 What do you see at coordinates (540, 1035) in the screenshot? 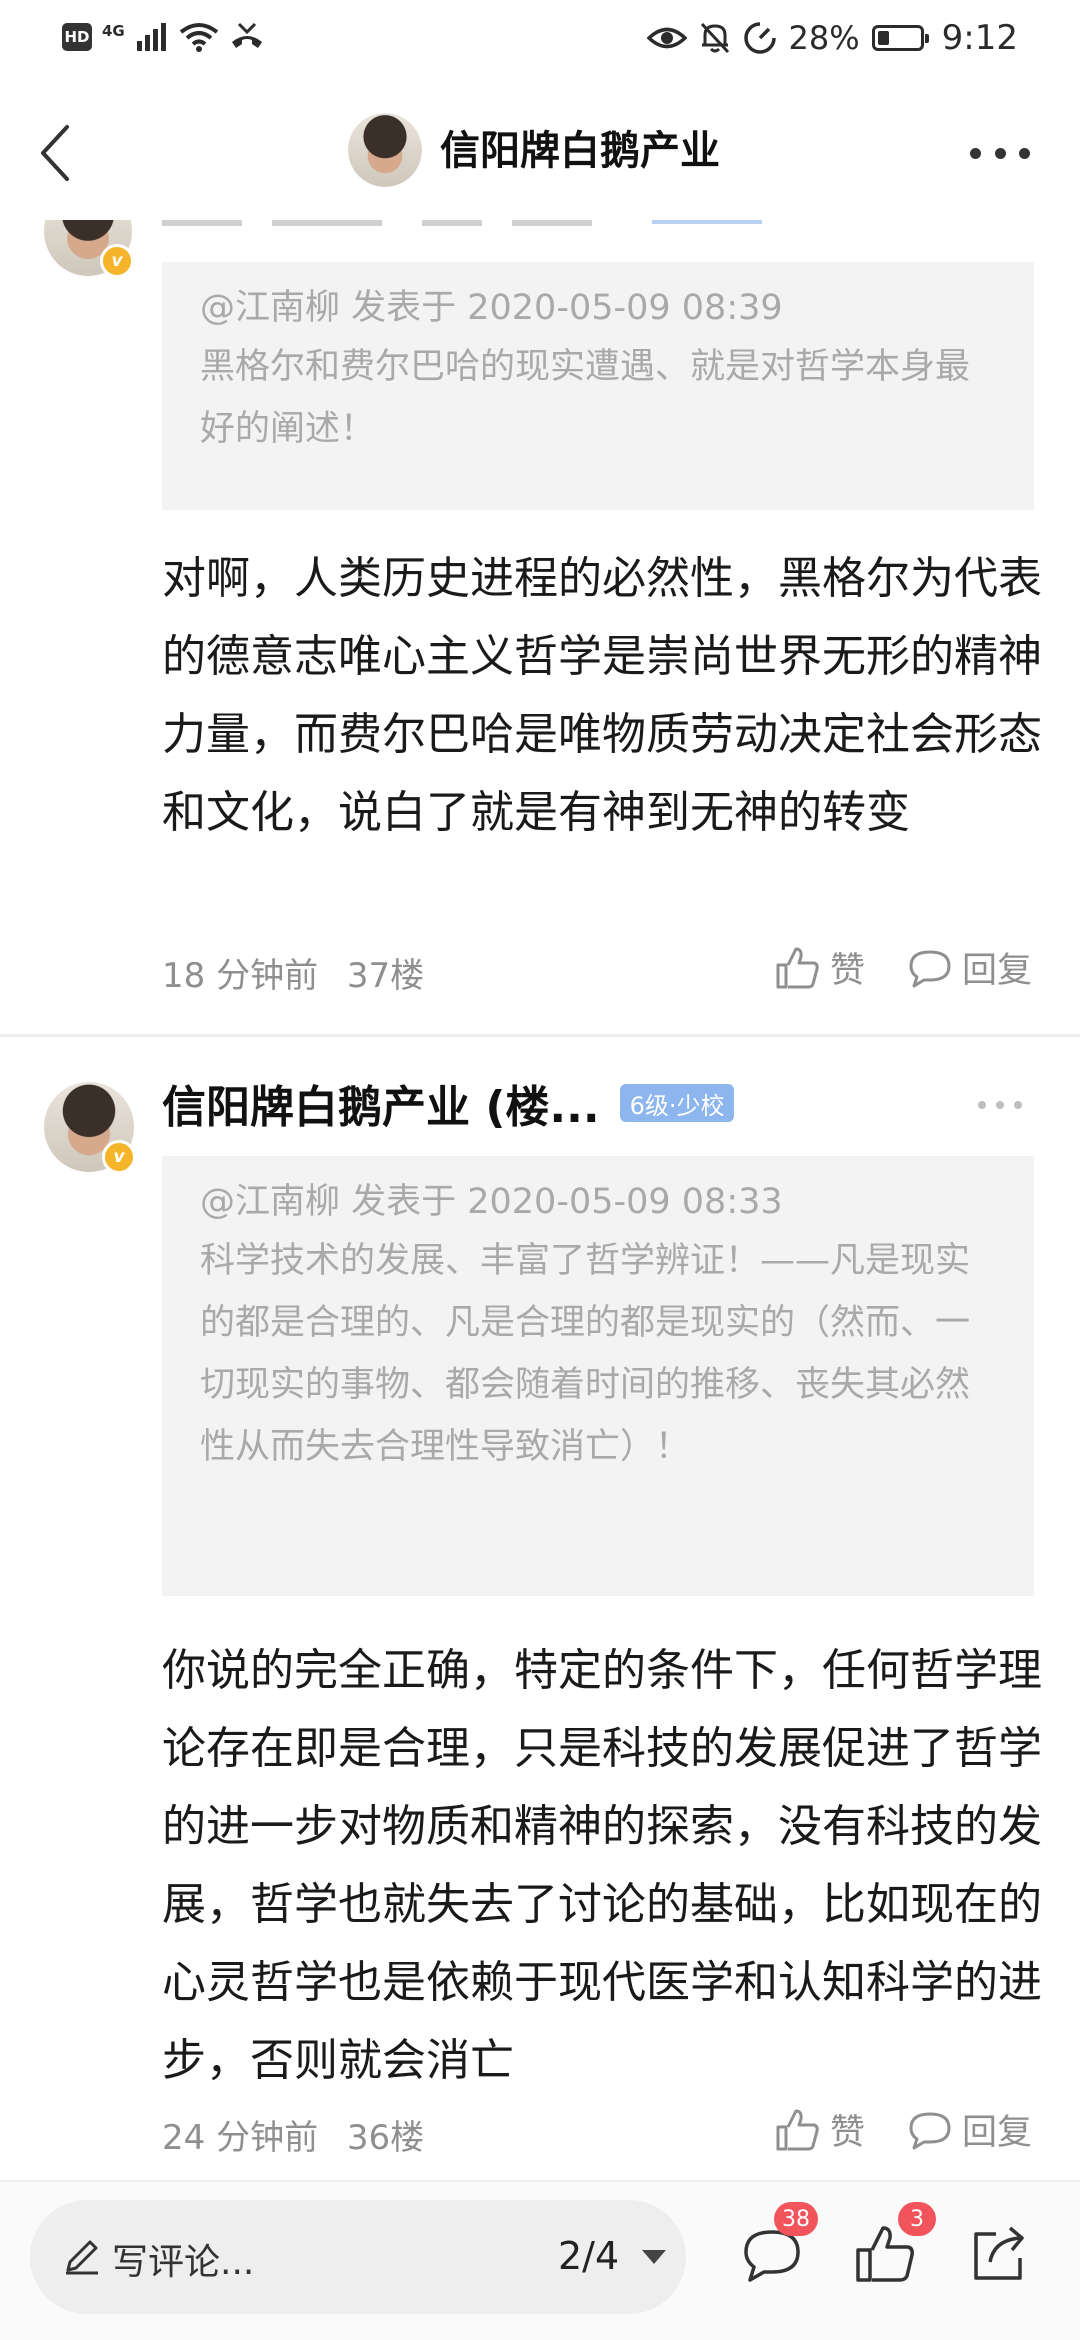
I see `comment-divider` at bounding box center [540, 1035].